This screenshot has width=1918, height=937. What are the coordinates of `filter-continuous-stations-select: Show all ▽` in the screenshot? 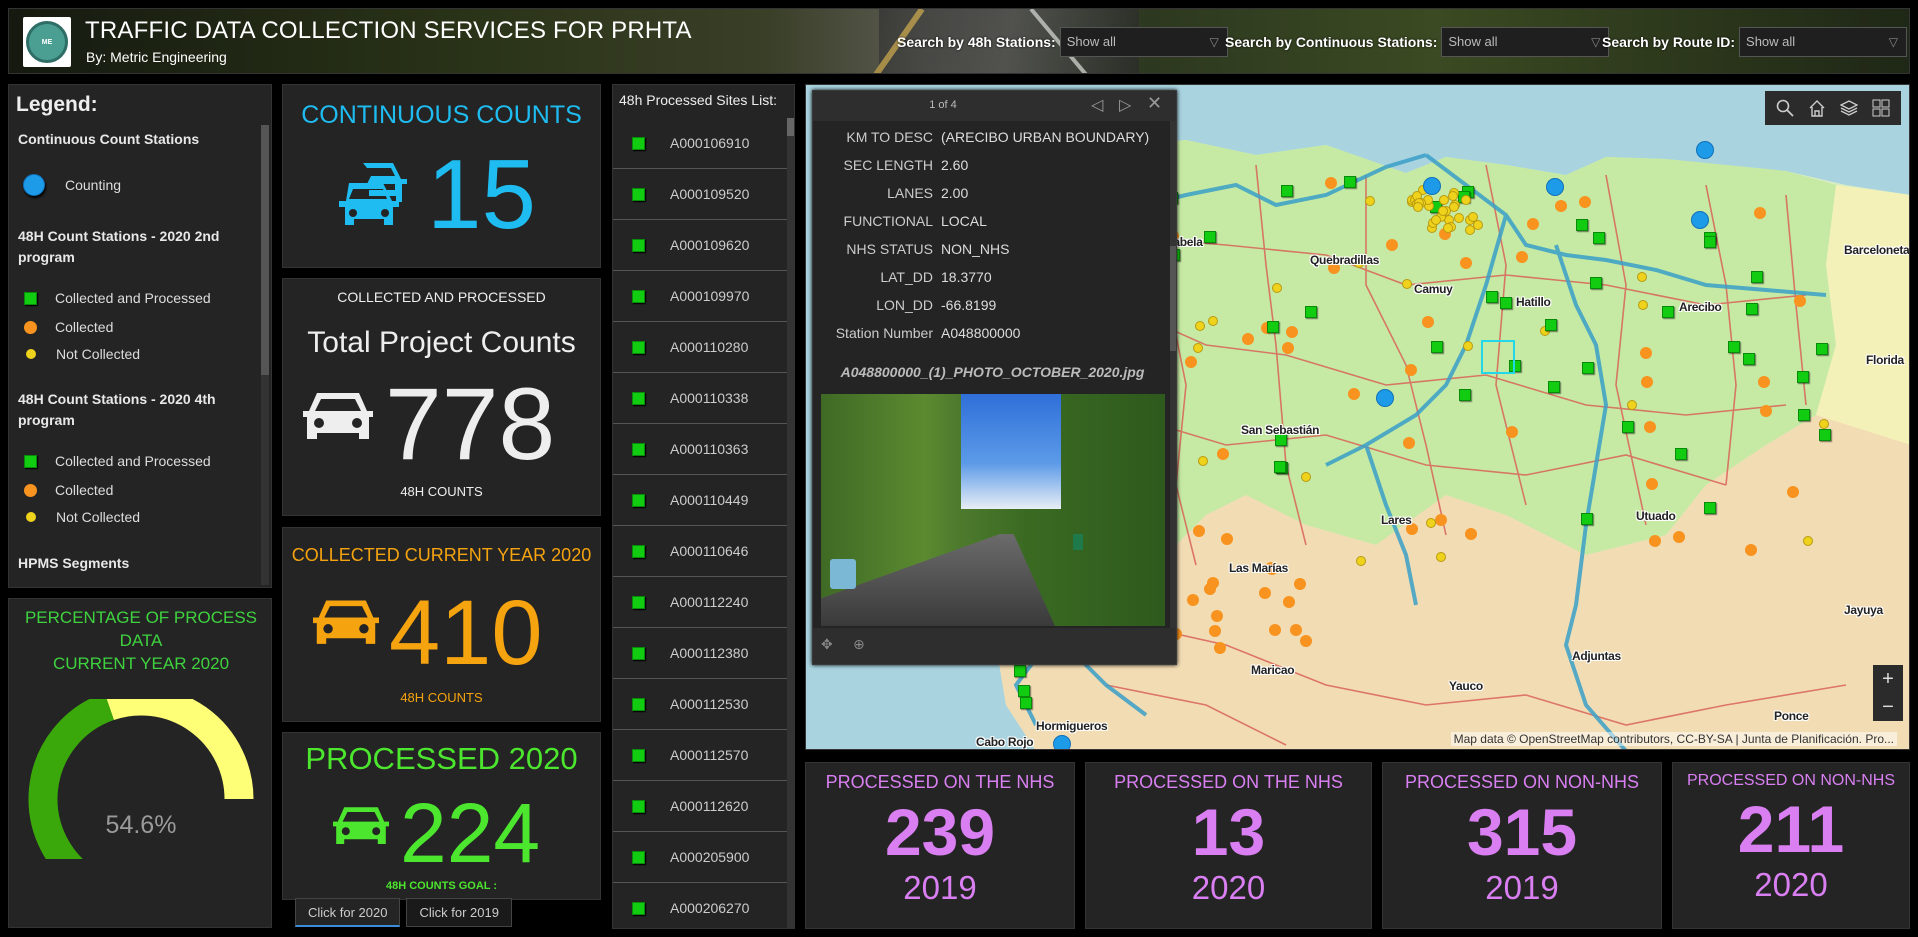 It's located at (1525, 42).